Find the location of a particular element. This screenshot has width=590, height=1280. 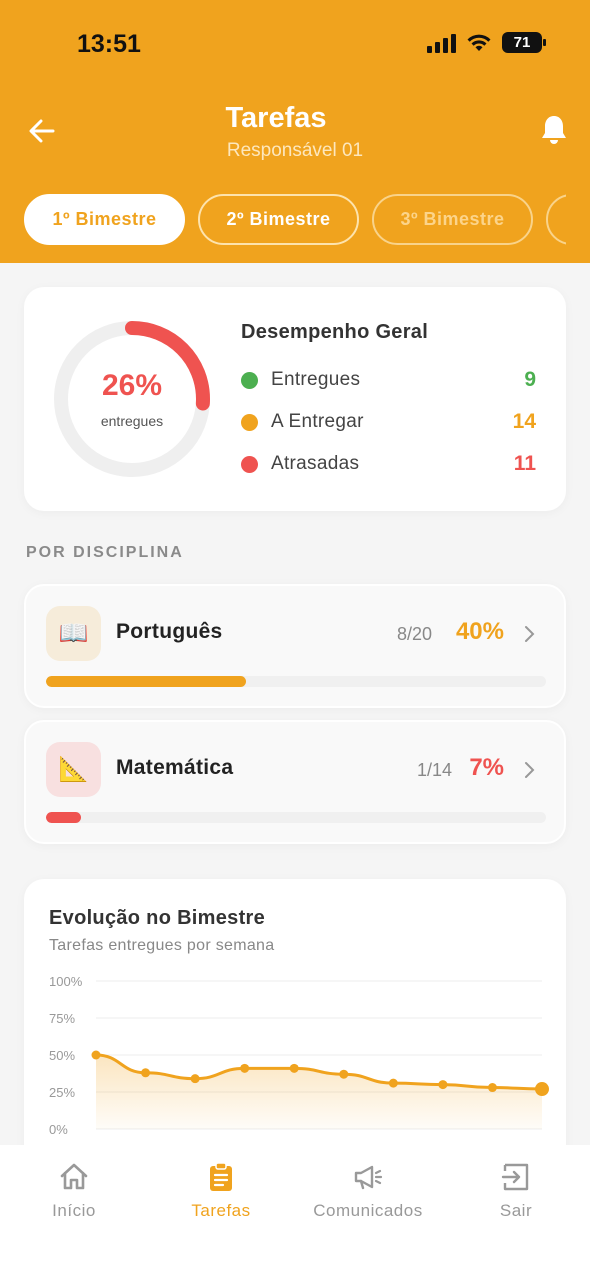

y-tick-label: 75% is located at coordinates (62, 1018).